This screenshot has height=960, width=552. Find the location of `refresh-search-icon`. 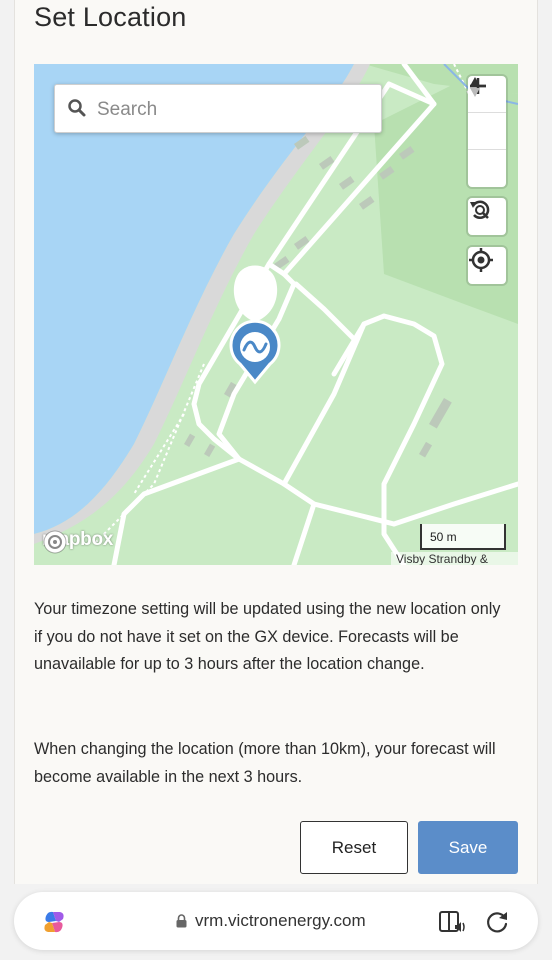

refresh-search-icon is located at coordinates (480, 210).